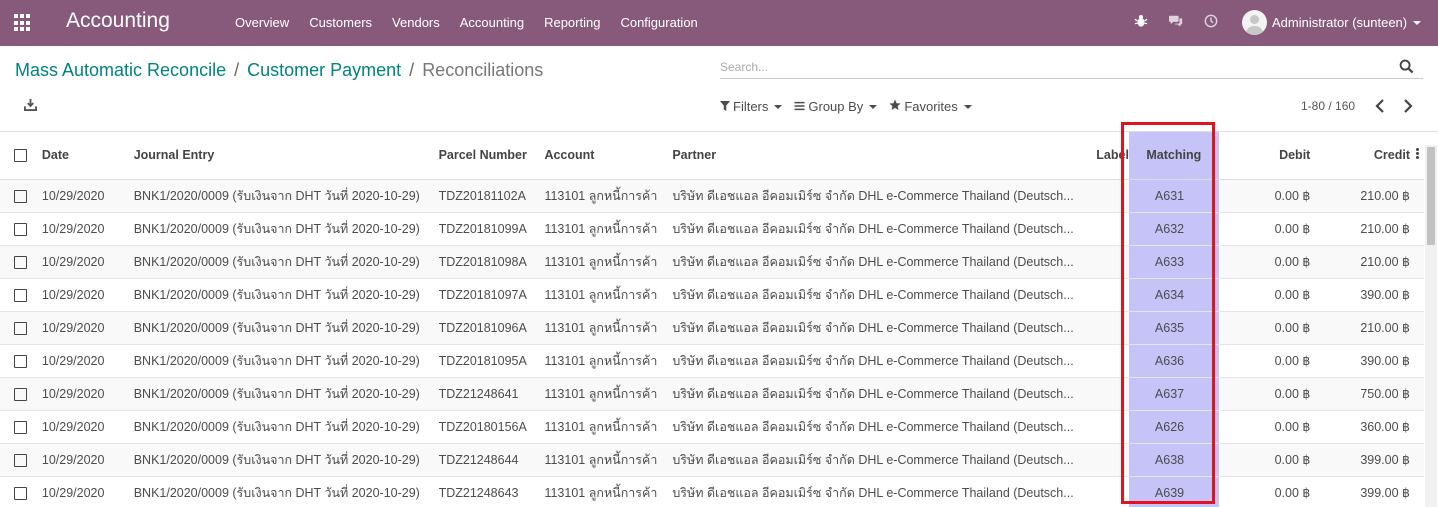 The image size is (1438, 507). I want to click on cell-parcel-number: TDZ20181099A, so click(491, 229).